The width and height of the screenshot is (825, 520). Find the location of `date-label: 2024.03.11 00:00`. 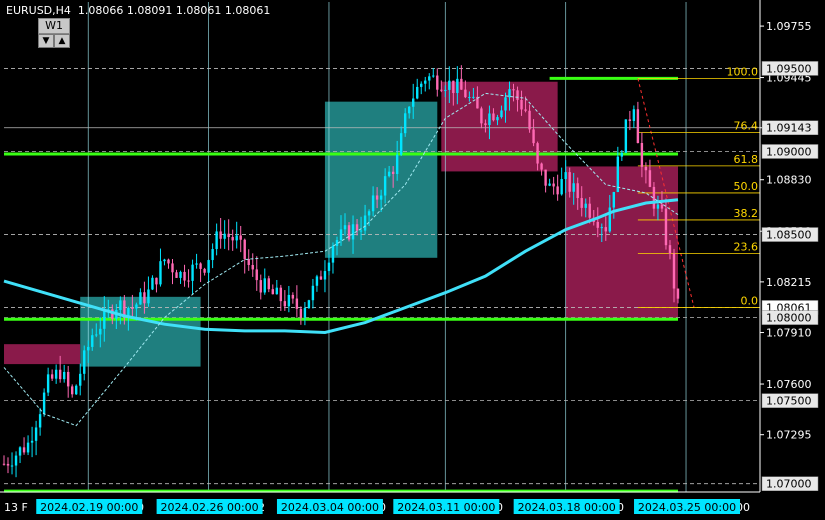

date-label: 2024.03.11 00:00 is located at coordinates (446, 507).